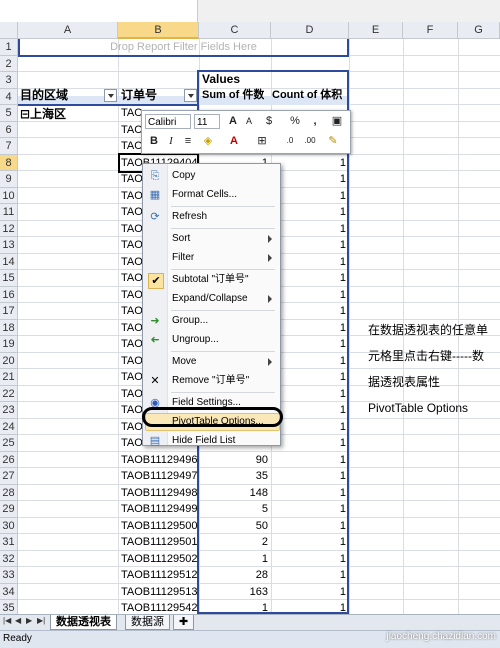 This screenshot has width=500, height=648. Describe the element at coordinates (9, 278) in the screenshot. I see `row-header: 15` at that location.